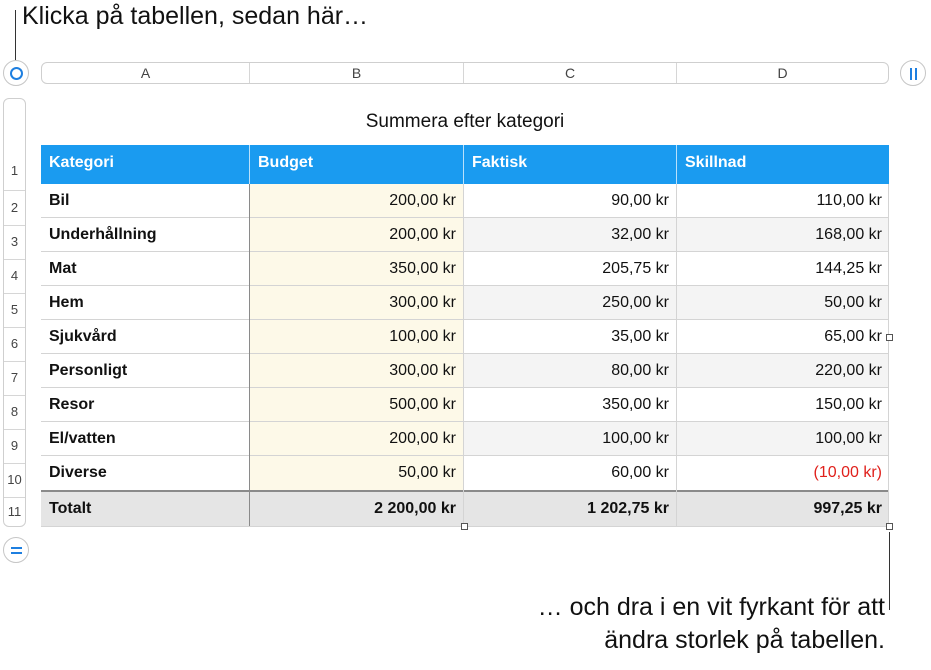 The width and height of the screenshot is (931, 670). I want to click on header-cell-skillnad: Skillnad, so click(783, 164).